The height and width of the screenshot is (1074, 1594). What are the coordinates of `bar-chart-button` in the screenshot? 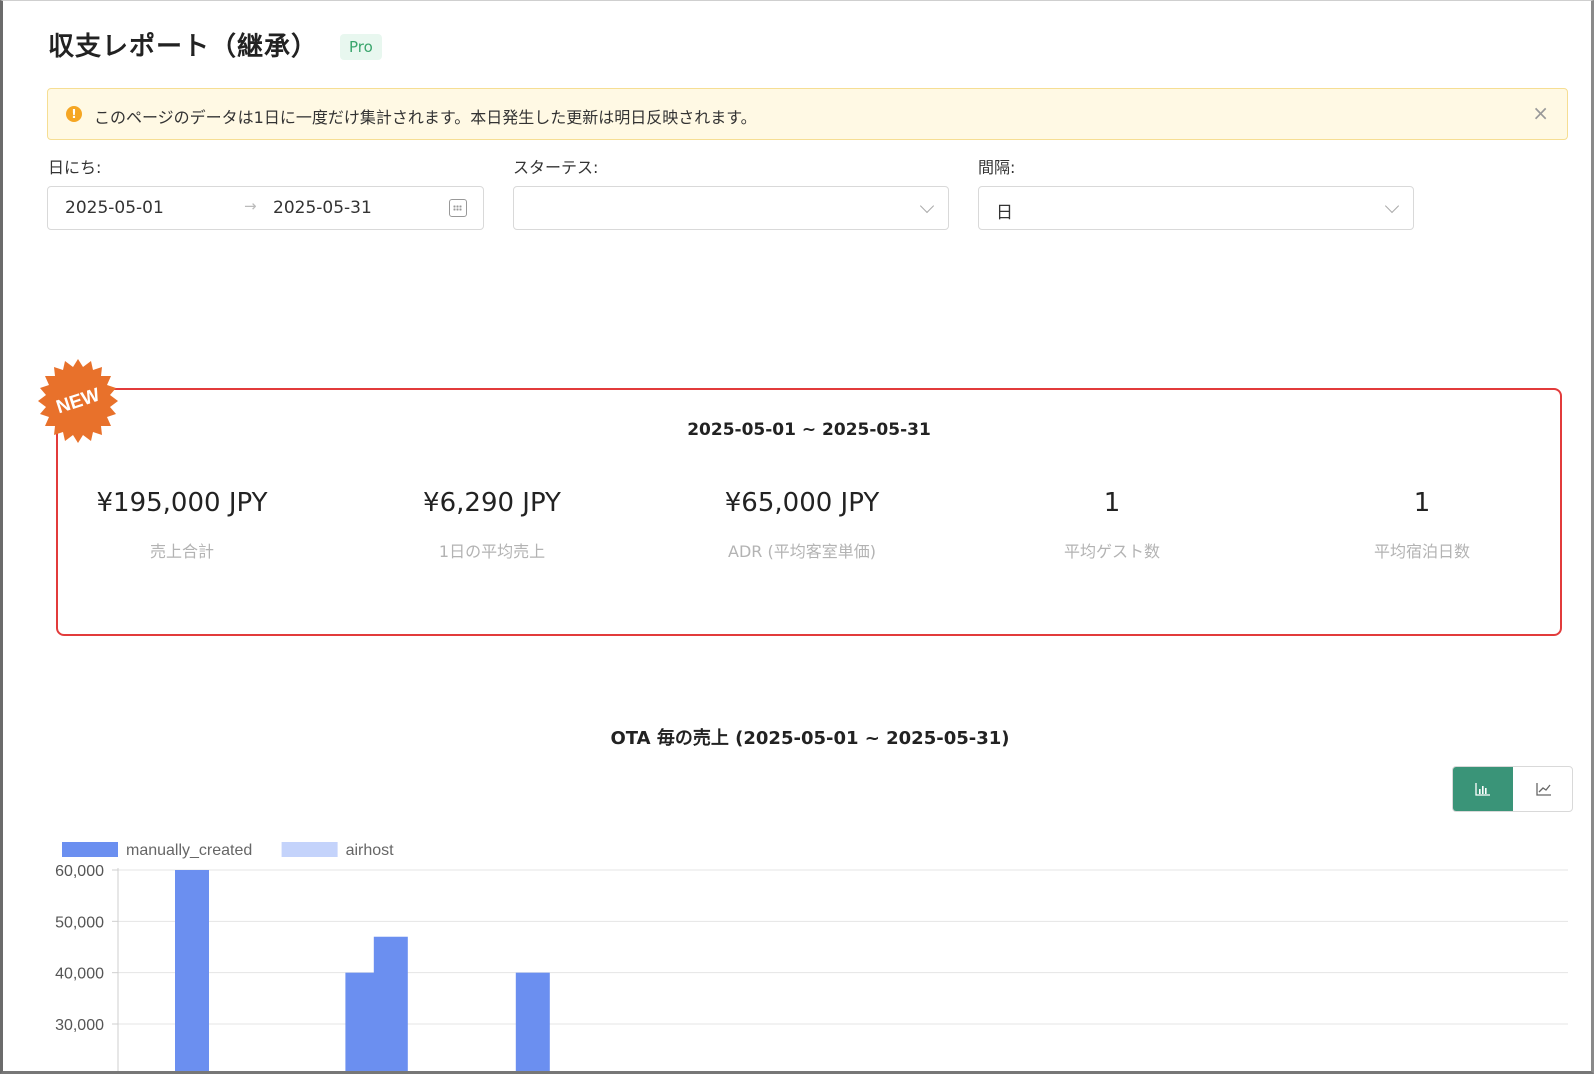 It's located at (1483, 789).